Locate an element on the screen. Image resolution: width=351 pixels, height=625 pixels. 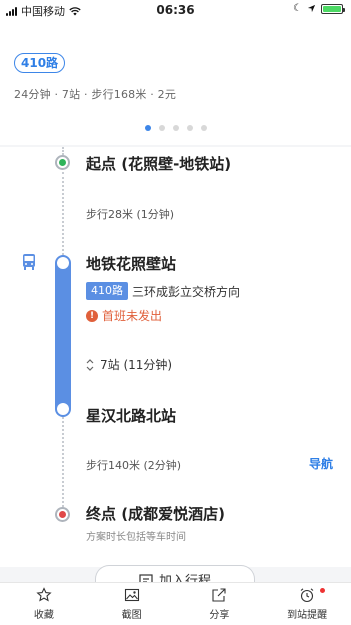
end-title: 终点 (成都爱悦酒店) is located at coordinates (155, 513).